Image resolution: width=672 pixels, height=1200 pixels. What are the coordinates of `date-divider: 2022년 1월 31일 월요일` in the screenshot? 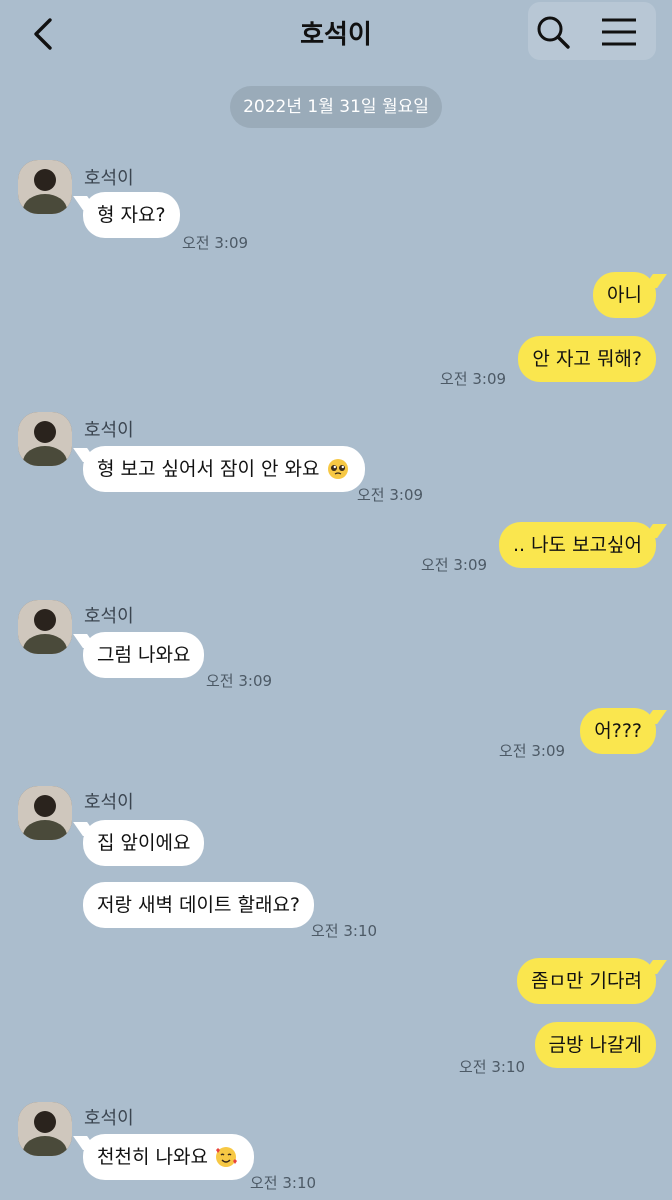 It's located at (336, 107).